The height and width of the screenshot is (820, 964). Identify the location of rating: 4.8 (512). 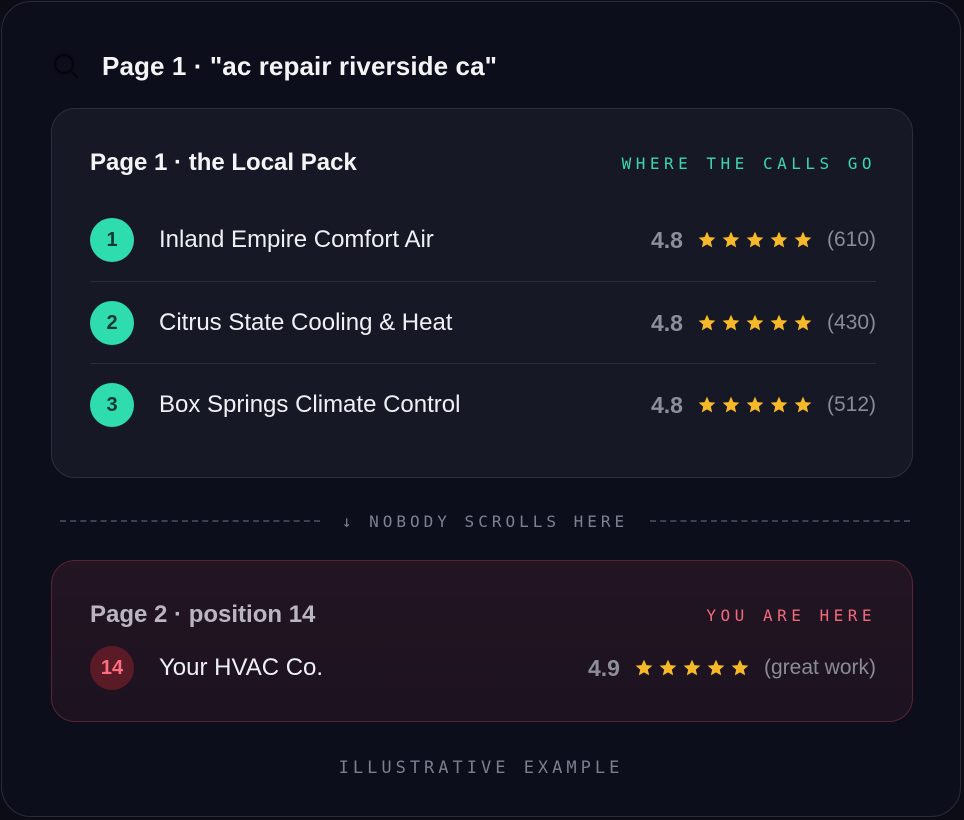
(763, 405).